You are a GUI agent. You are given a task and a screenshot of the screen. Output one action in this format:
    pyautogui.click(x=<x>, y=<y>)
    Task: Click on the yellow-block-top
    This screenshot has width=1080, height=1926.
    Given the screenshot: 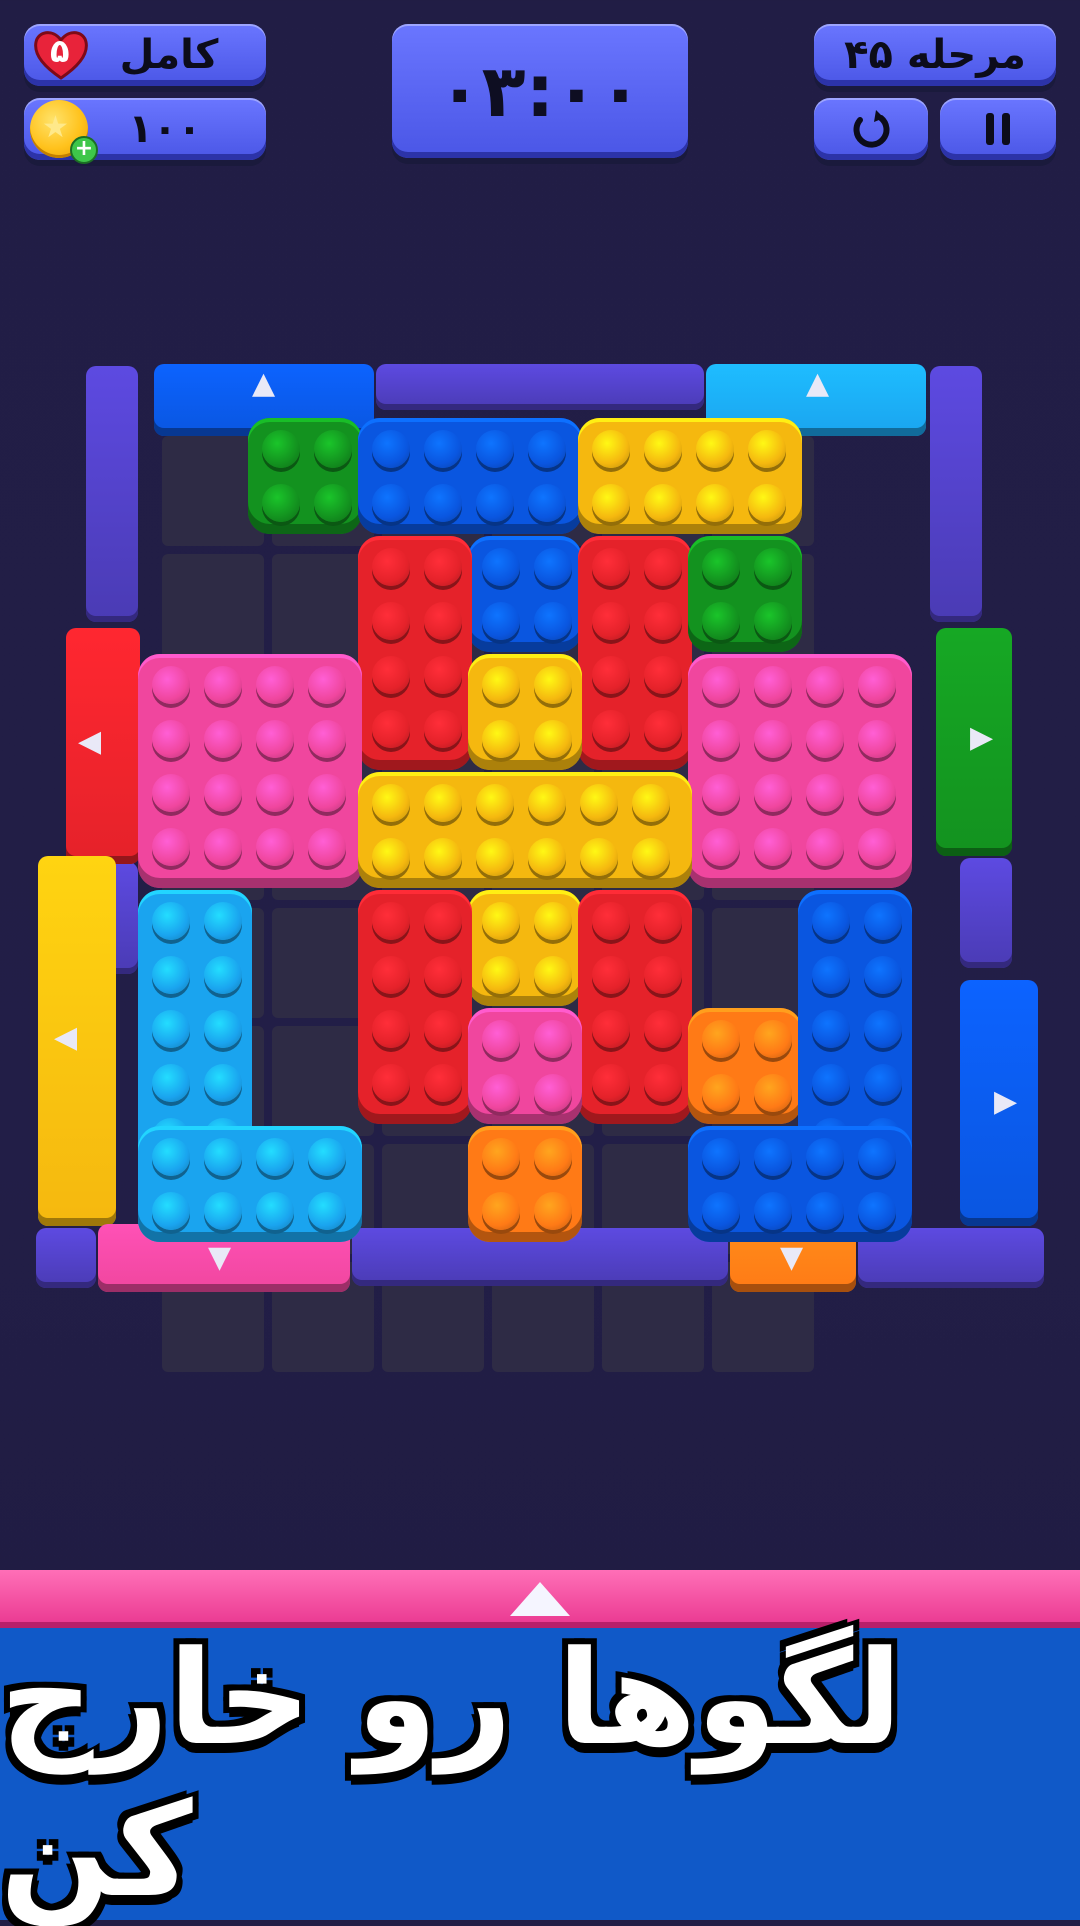 What is the action you would take?
    pyautogui.click(x=690, y=476)
    